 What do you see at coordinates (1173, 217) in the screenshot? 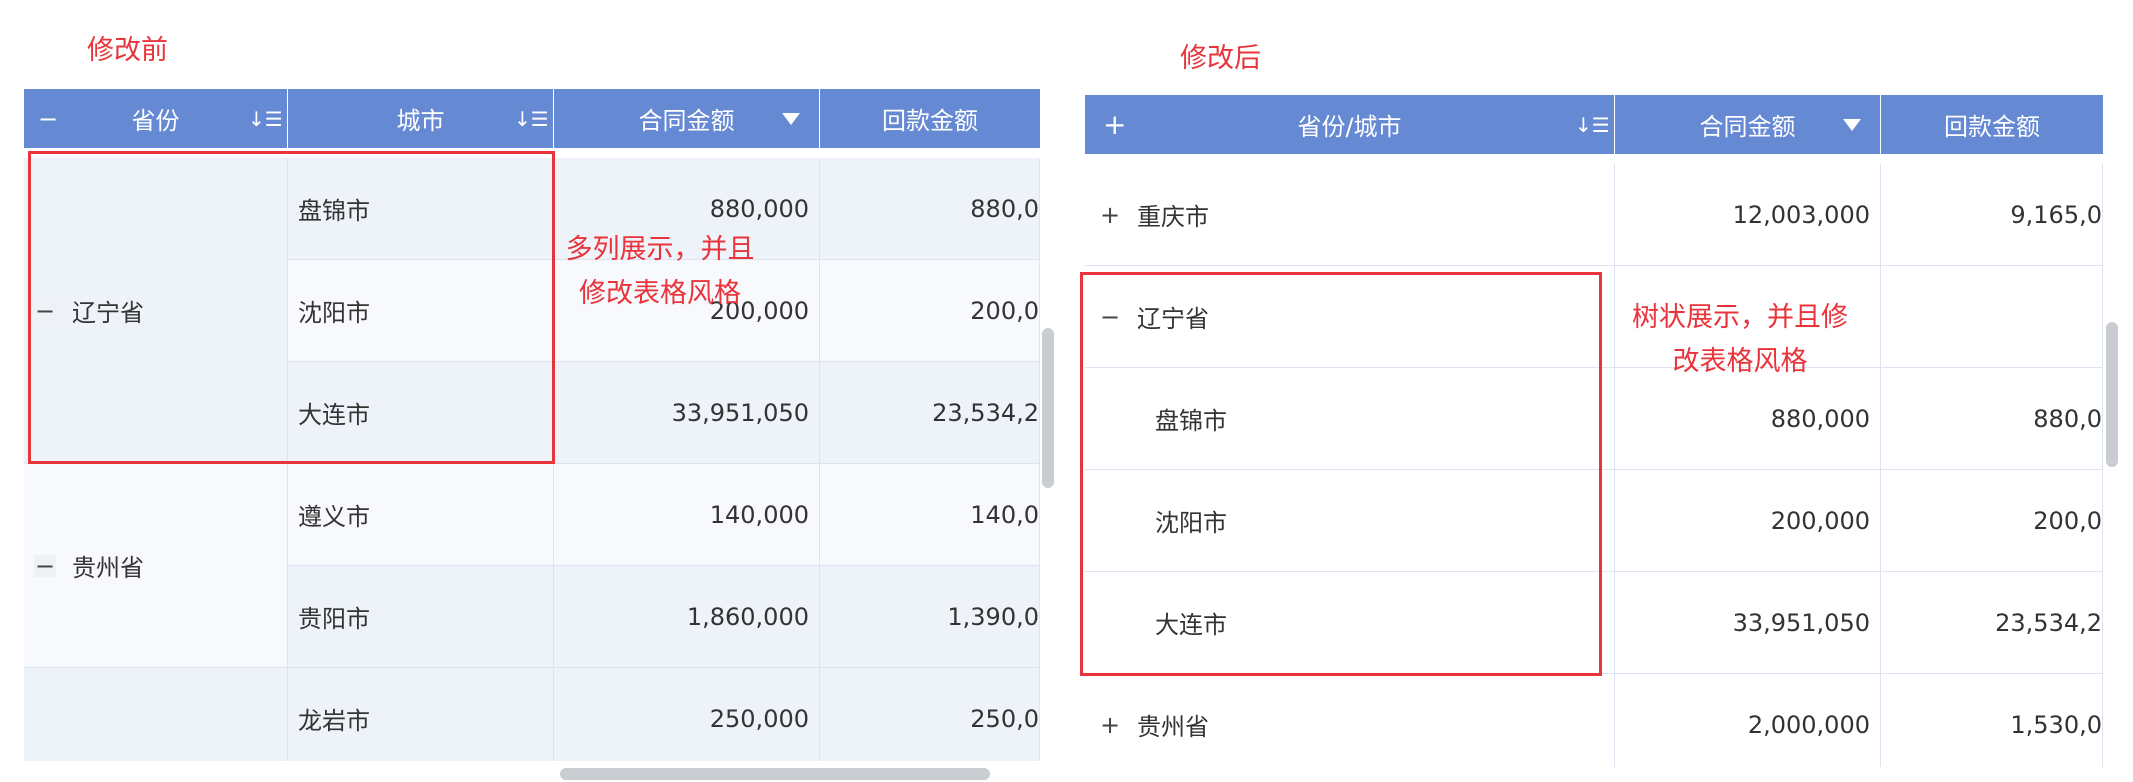
I see `row-label: 重庆市` at bounding box center [1173, 217].